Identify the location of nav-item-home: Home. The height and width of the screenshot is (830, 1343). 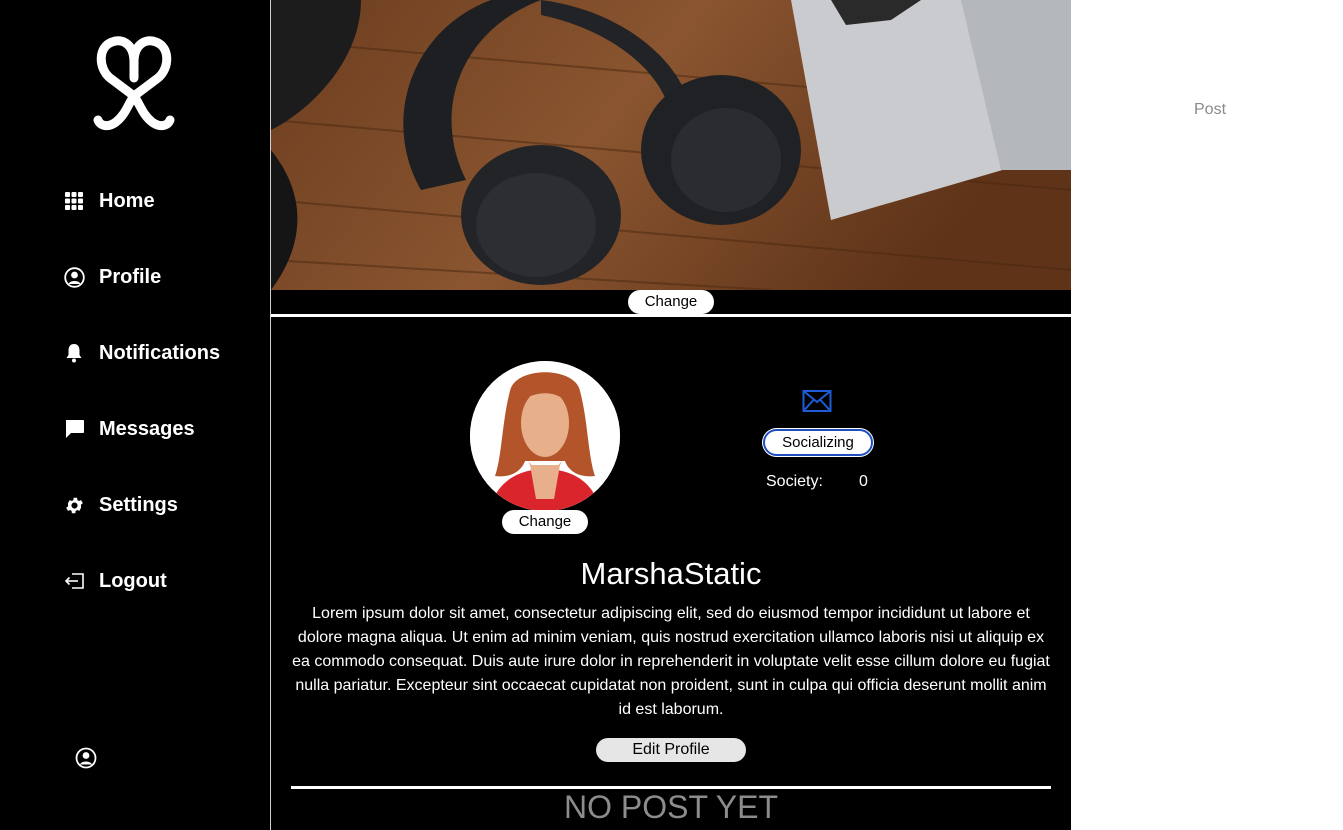
(109, 201).